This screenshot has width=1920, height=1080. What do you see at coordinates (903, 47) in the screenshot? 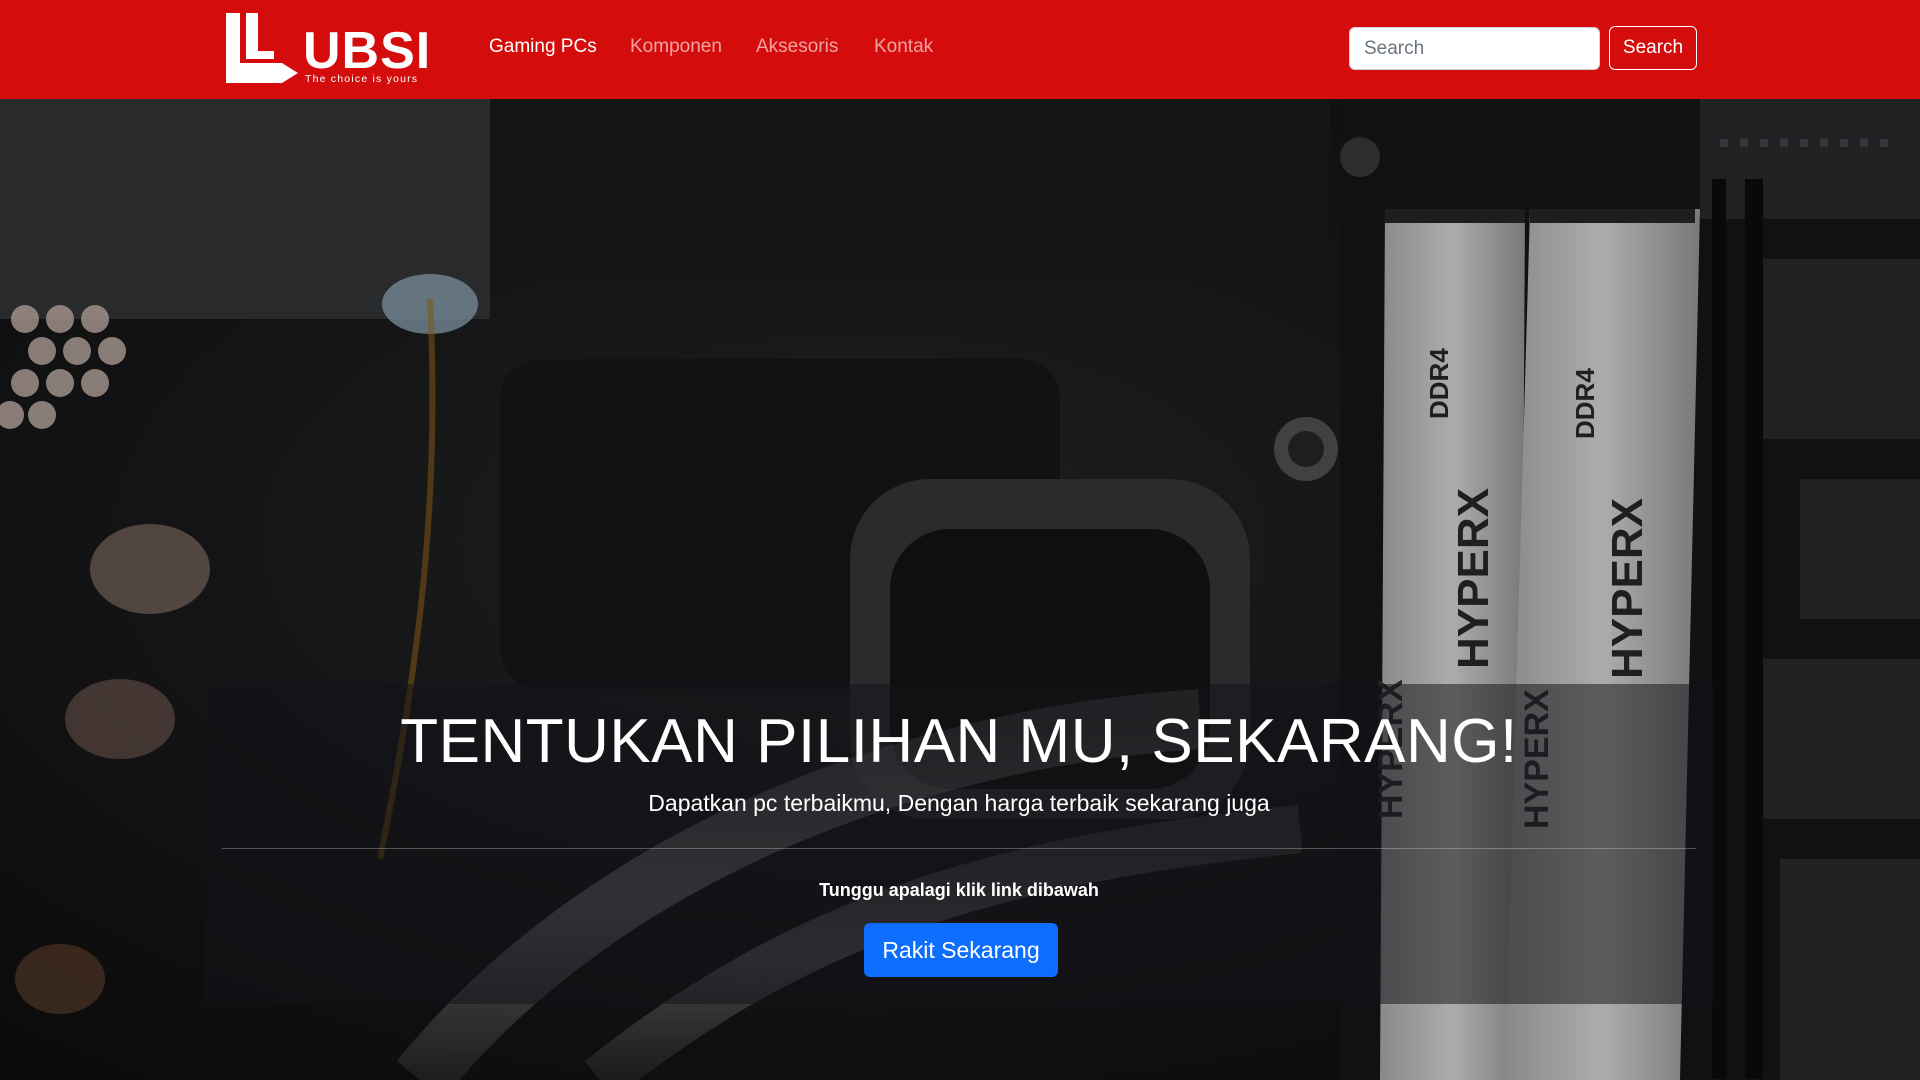
I see `nav-link-kontak: Kontak` at bounding box center [903, 47].